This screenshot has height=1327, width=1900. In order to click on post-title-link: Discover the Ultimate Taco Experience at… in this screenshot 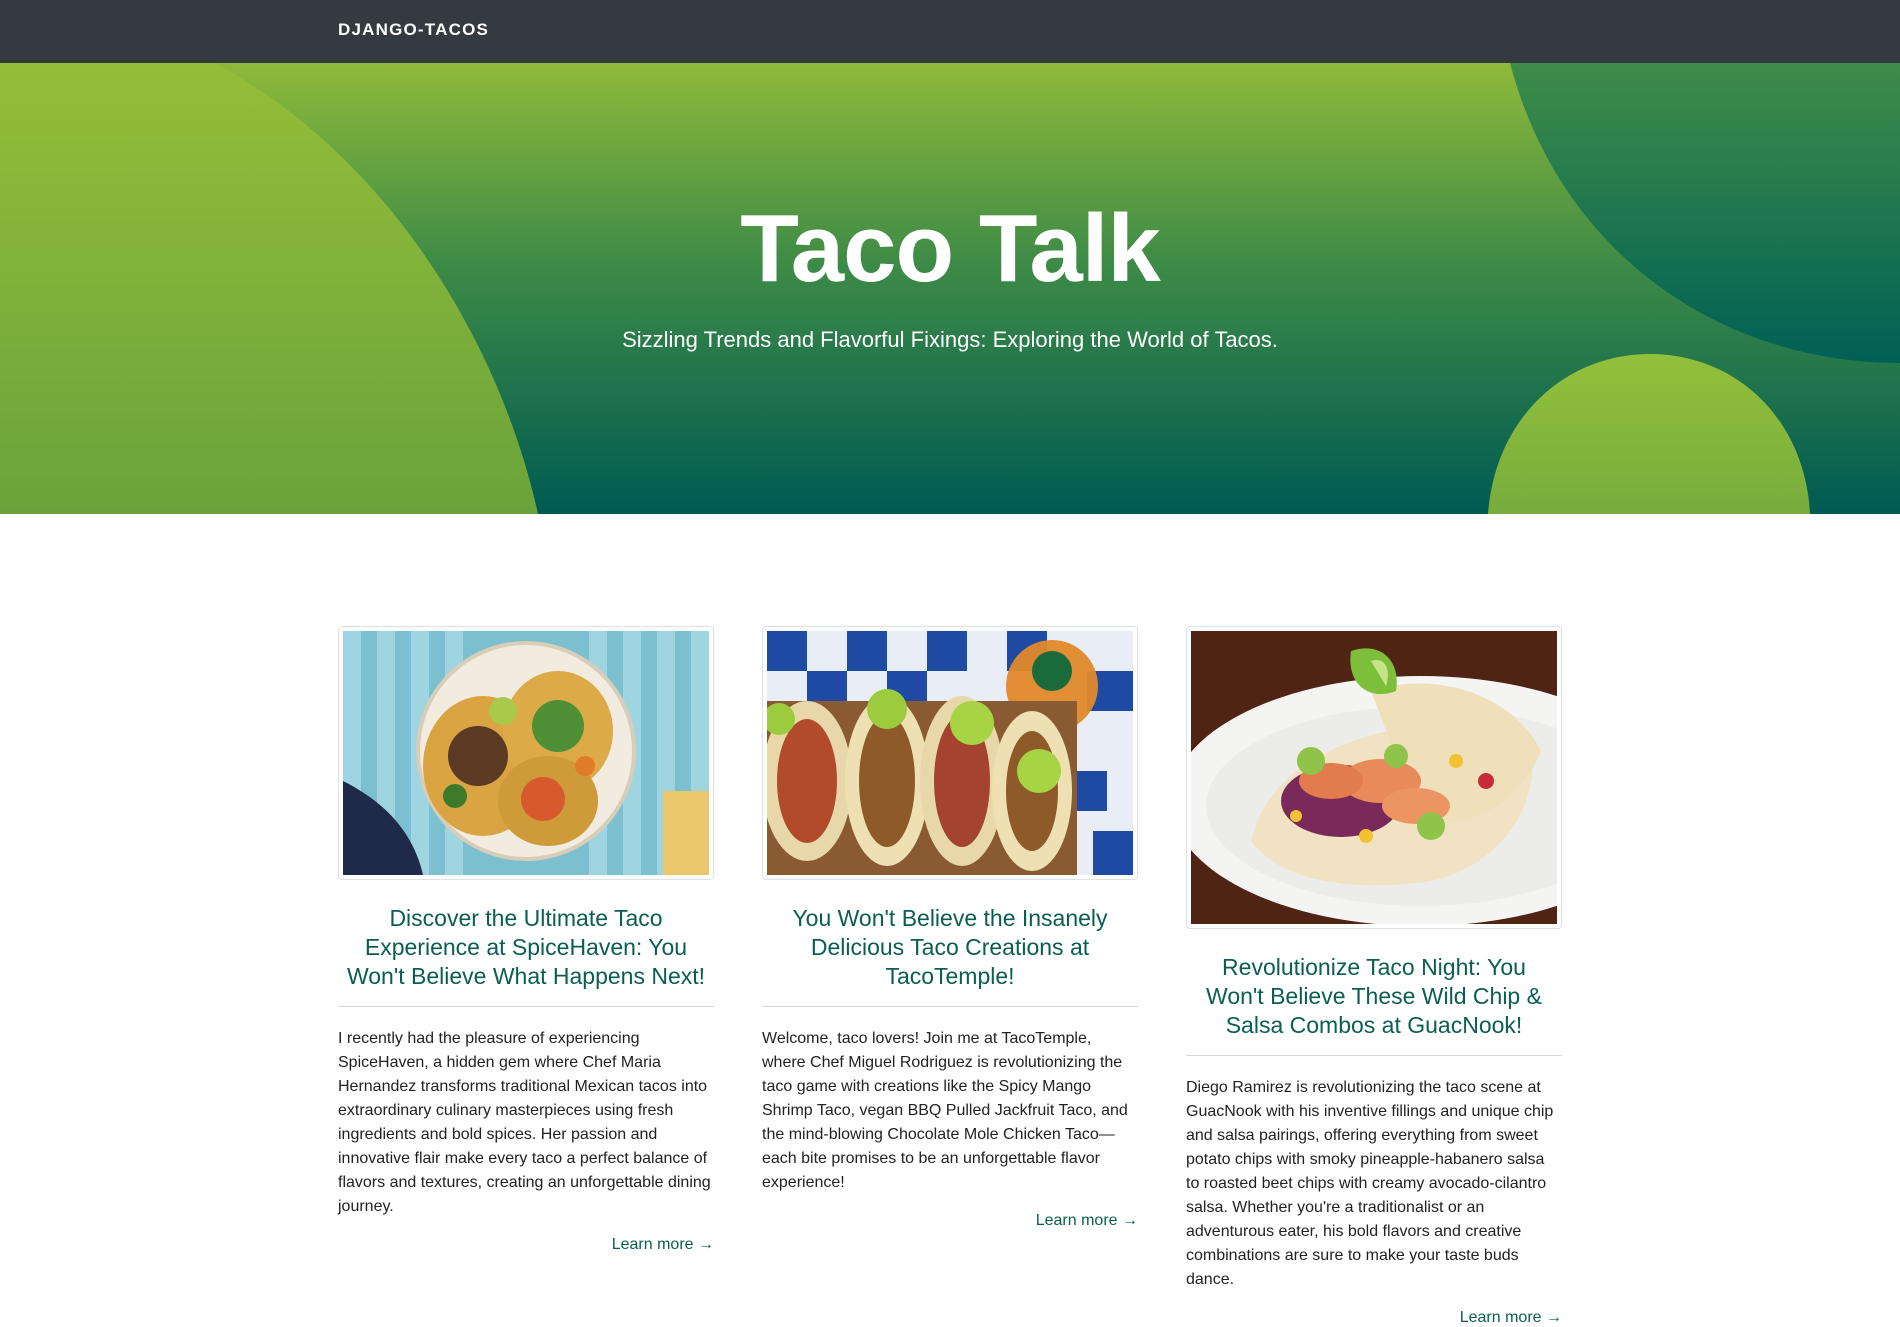, I will do `click(526, 947)`.